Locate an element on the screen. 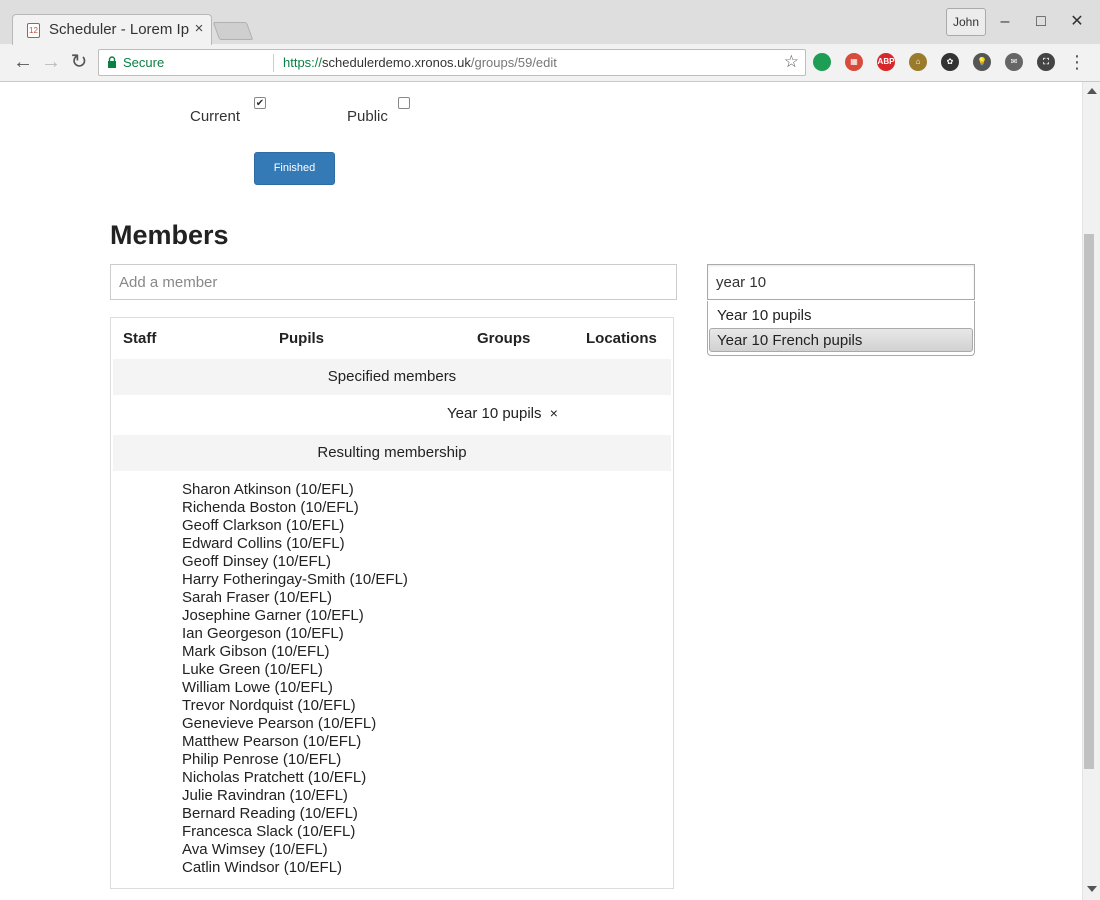 The image size is (1100, 900). suggestion-item: Year 10 pupils is located at coordinates (841, 315).